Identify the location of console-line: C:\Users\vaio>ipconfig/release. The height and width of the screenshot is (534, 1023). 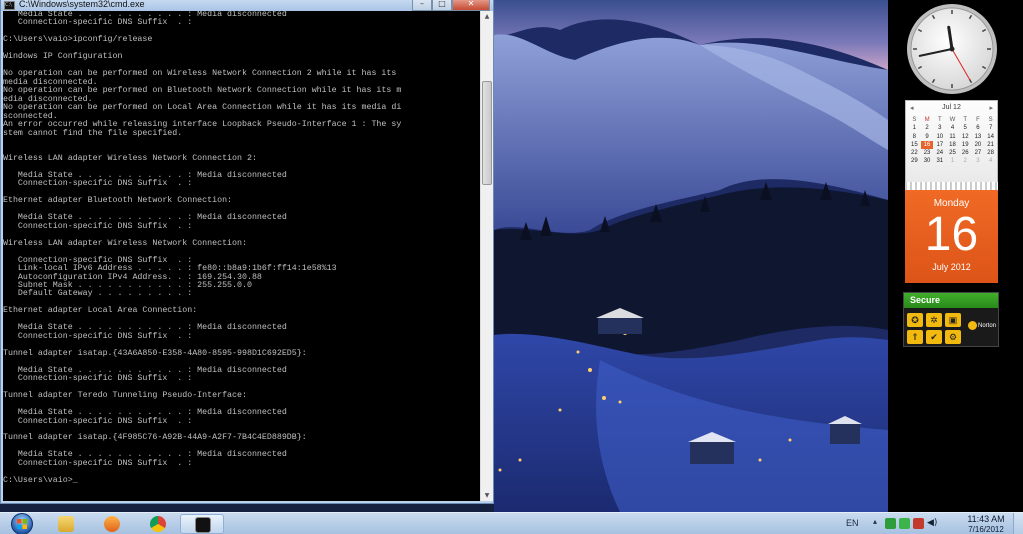
(78, 40).